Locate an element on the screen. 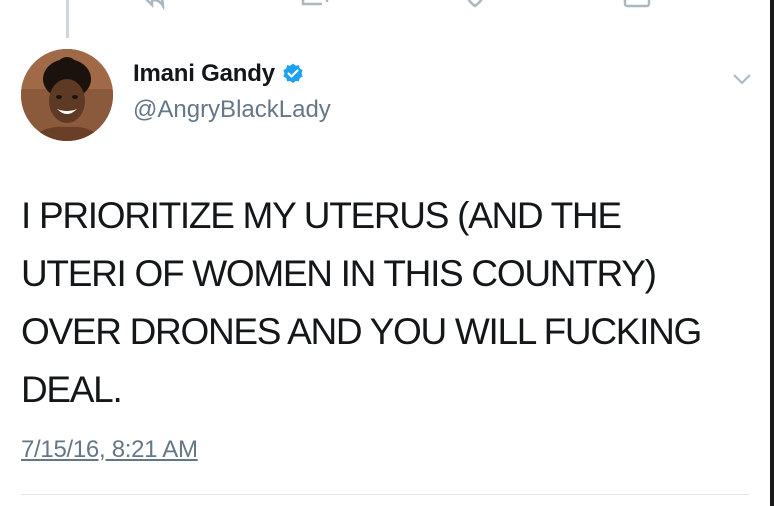 The image size is (774, 506). verified-badge-icon is located at coordinates (293, 73).